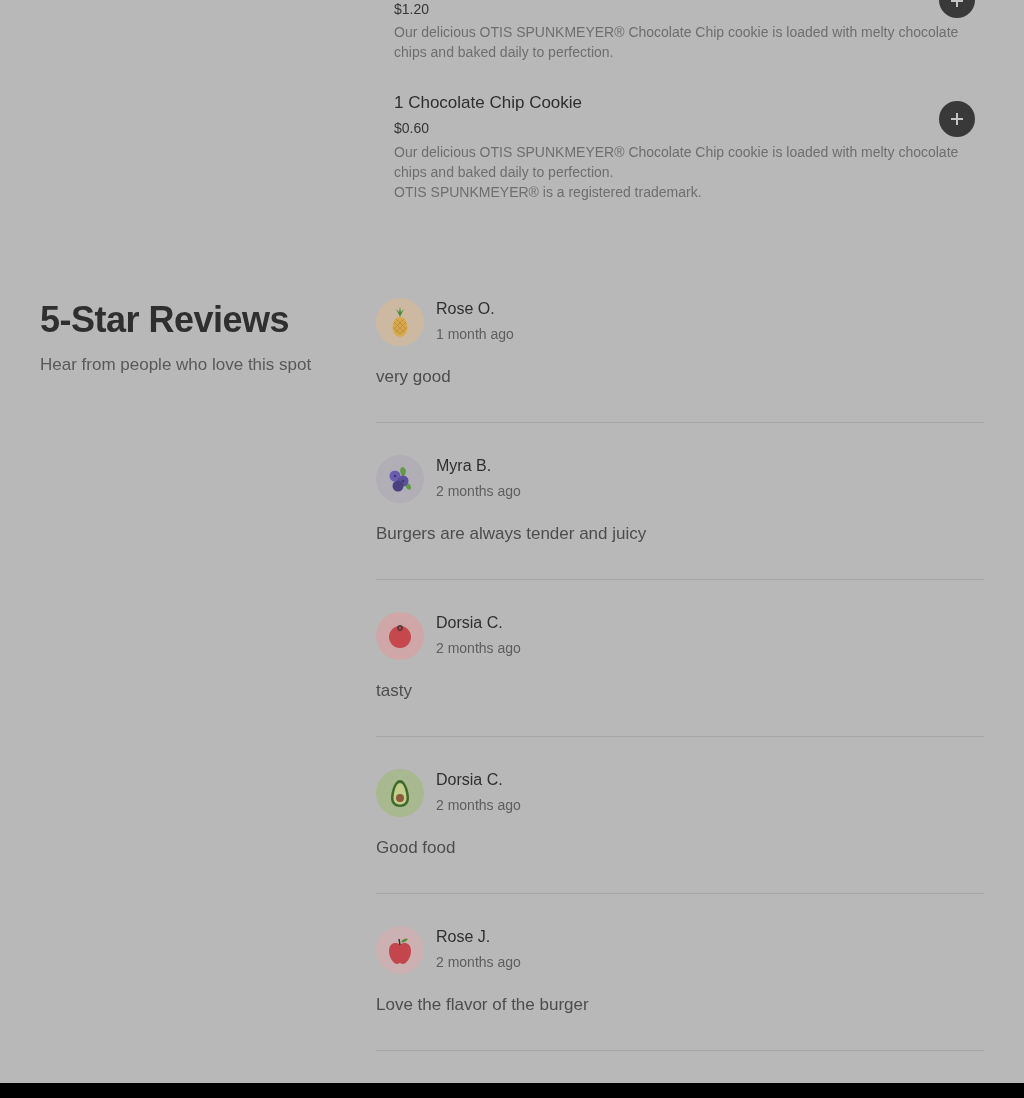 This screenshot has height=1098, width=1024. I want to click on item-price: $0.60, so click(412, 128).